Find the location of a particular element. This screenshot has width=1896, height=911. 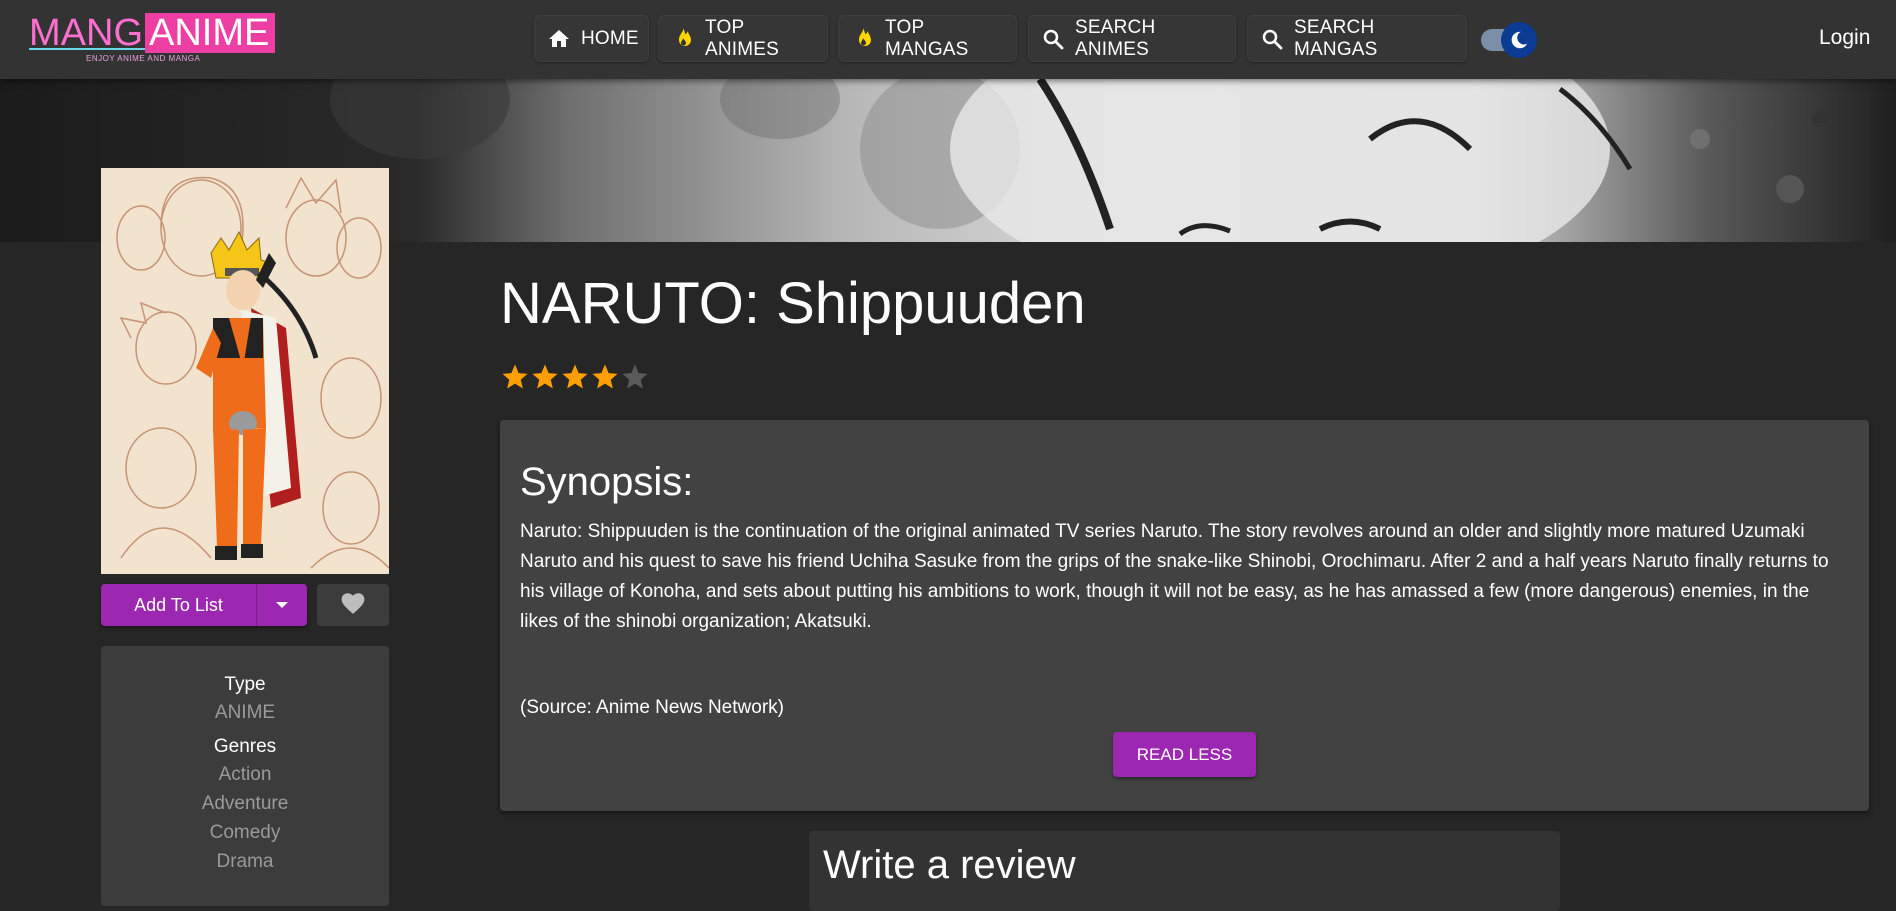

nav-top-mangas-button: TOP MANGAS is located at coordinates (927, 38).